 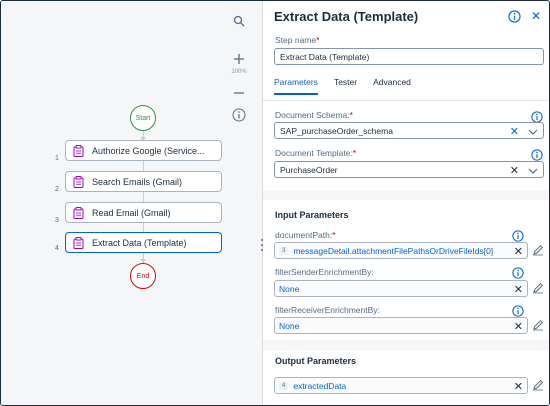 What do you see at coordinates (305, 235) in the screenshot?
I see `document-path-label: documentPath:*` at bounding box center [305, 235].